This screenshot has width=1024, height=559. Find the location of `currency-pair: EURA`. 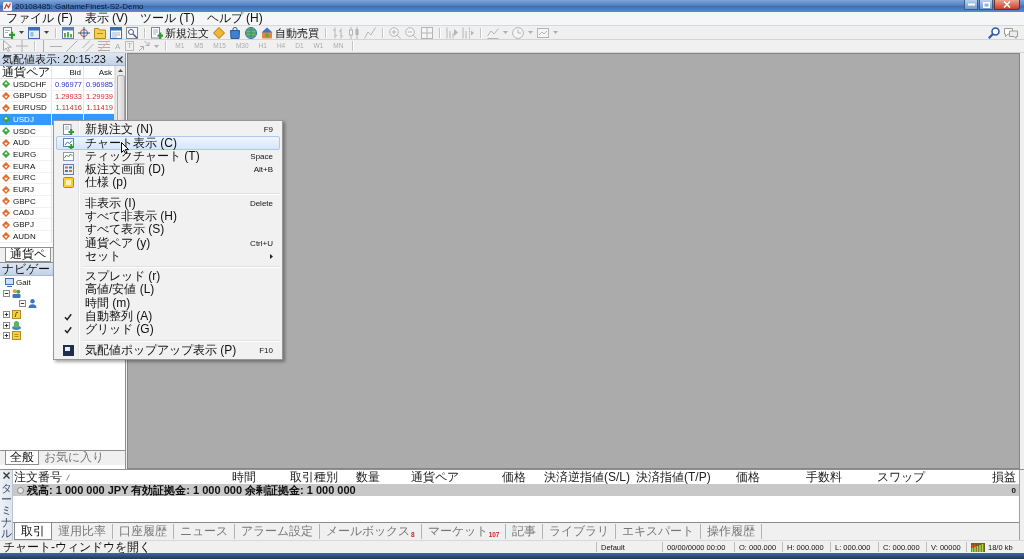

currency-pair: EURA is located at coordinates (24, 166).